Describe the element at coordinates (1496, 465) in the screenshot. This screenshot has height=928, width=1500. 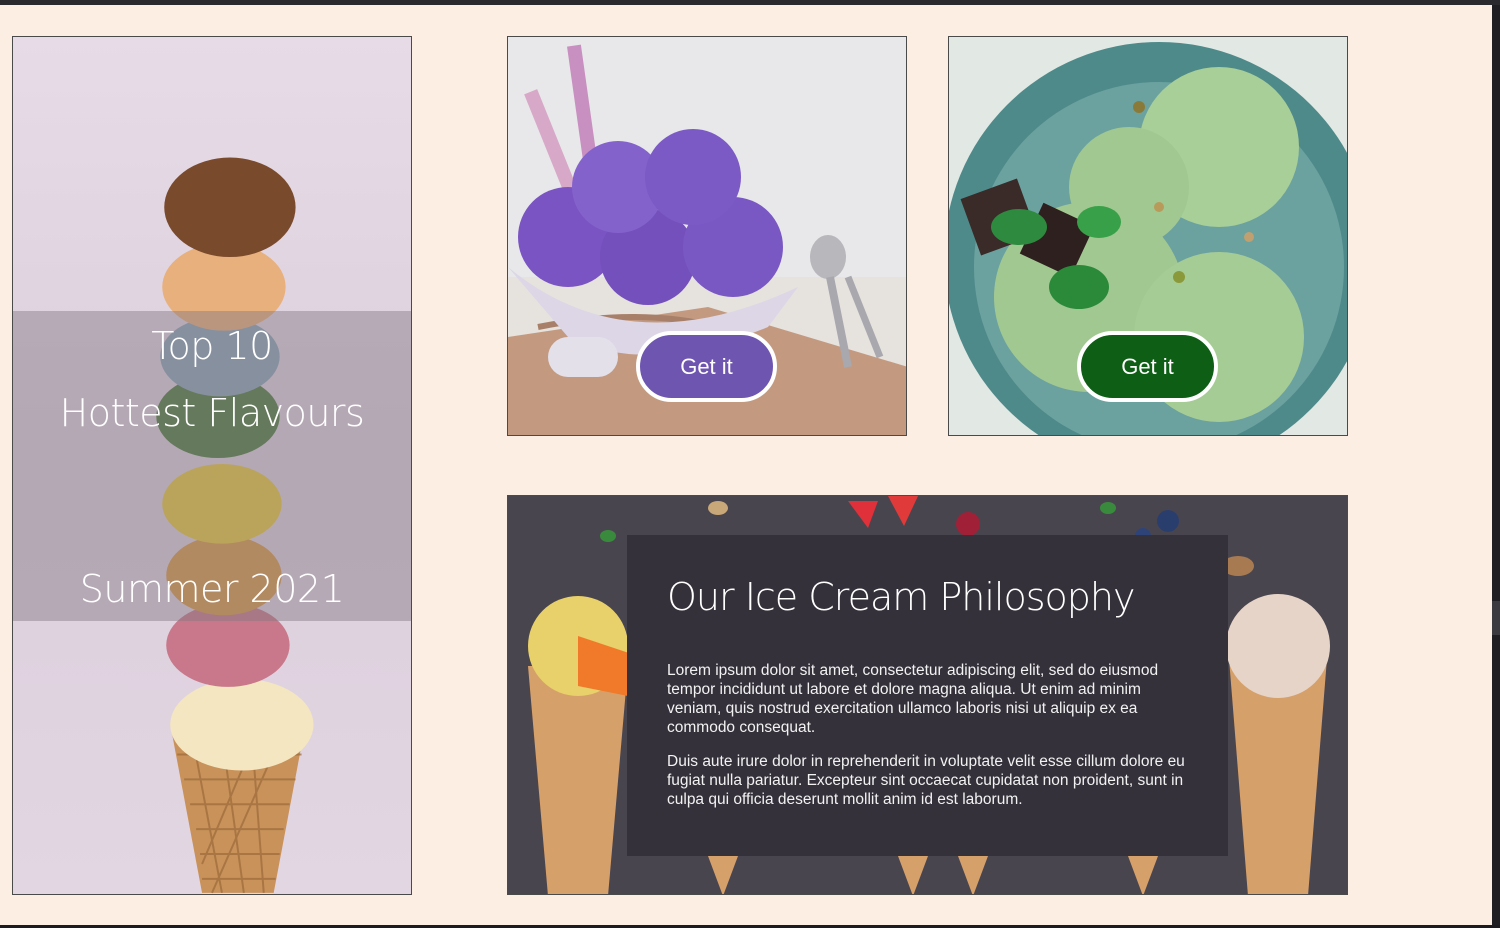
I see `window-edge` at that location.